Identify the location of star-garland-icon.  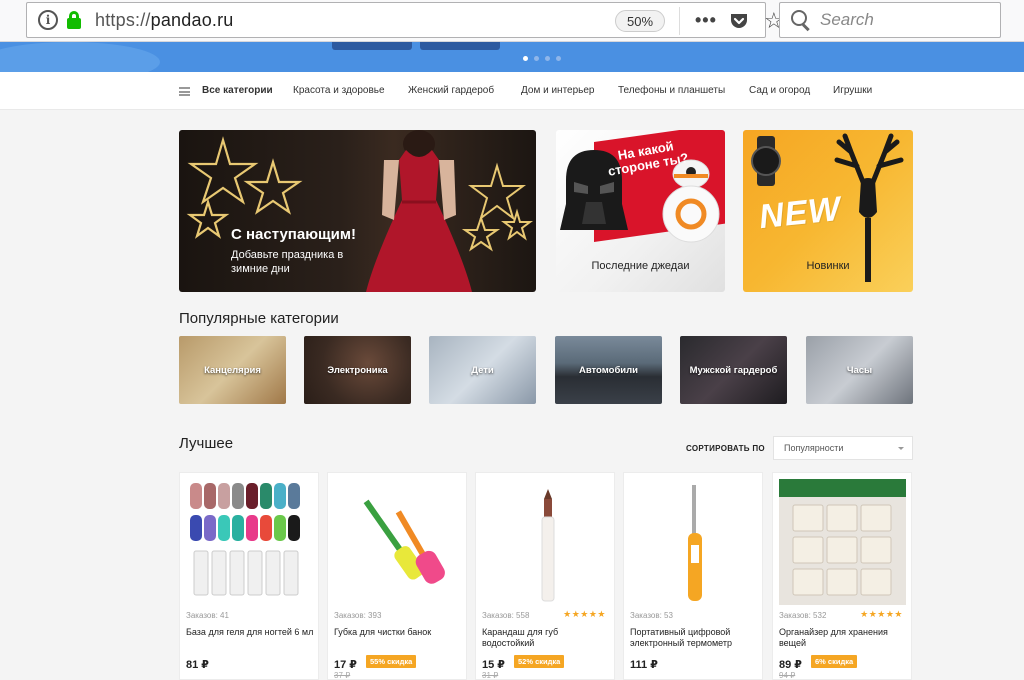
(497, 207).